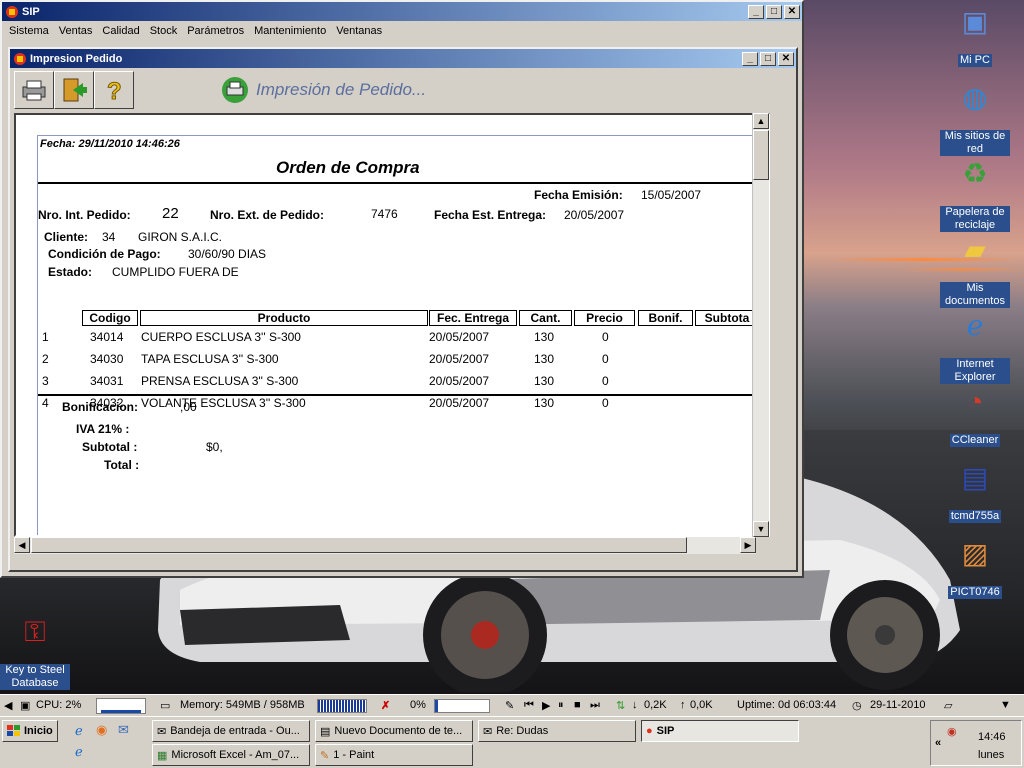  What do you see at coordinates (490, 215) in the screenshot?
I see `fecha-entrega-label: Fecha Est. Entrega:` at bounding box center [490, 215].